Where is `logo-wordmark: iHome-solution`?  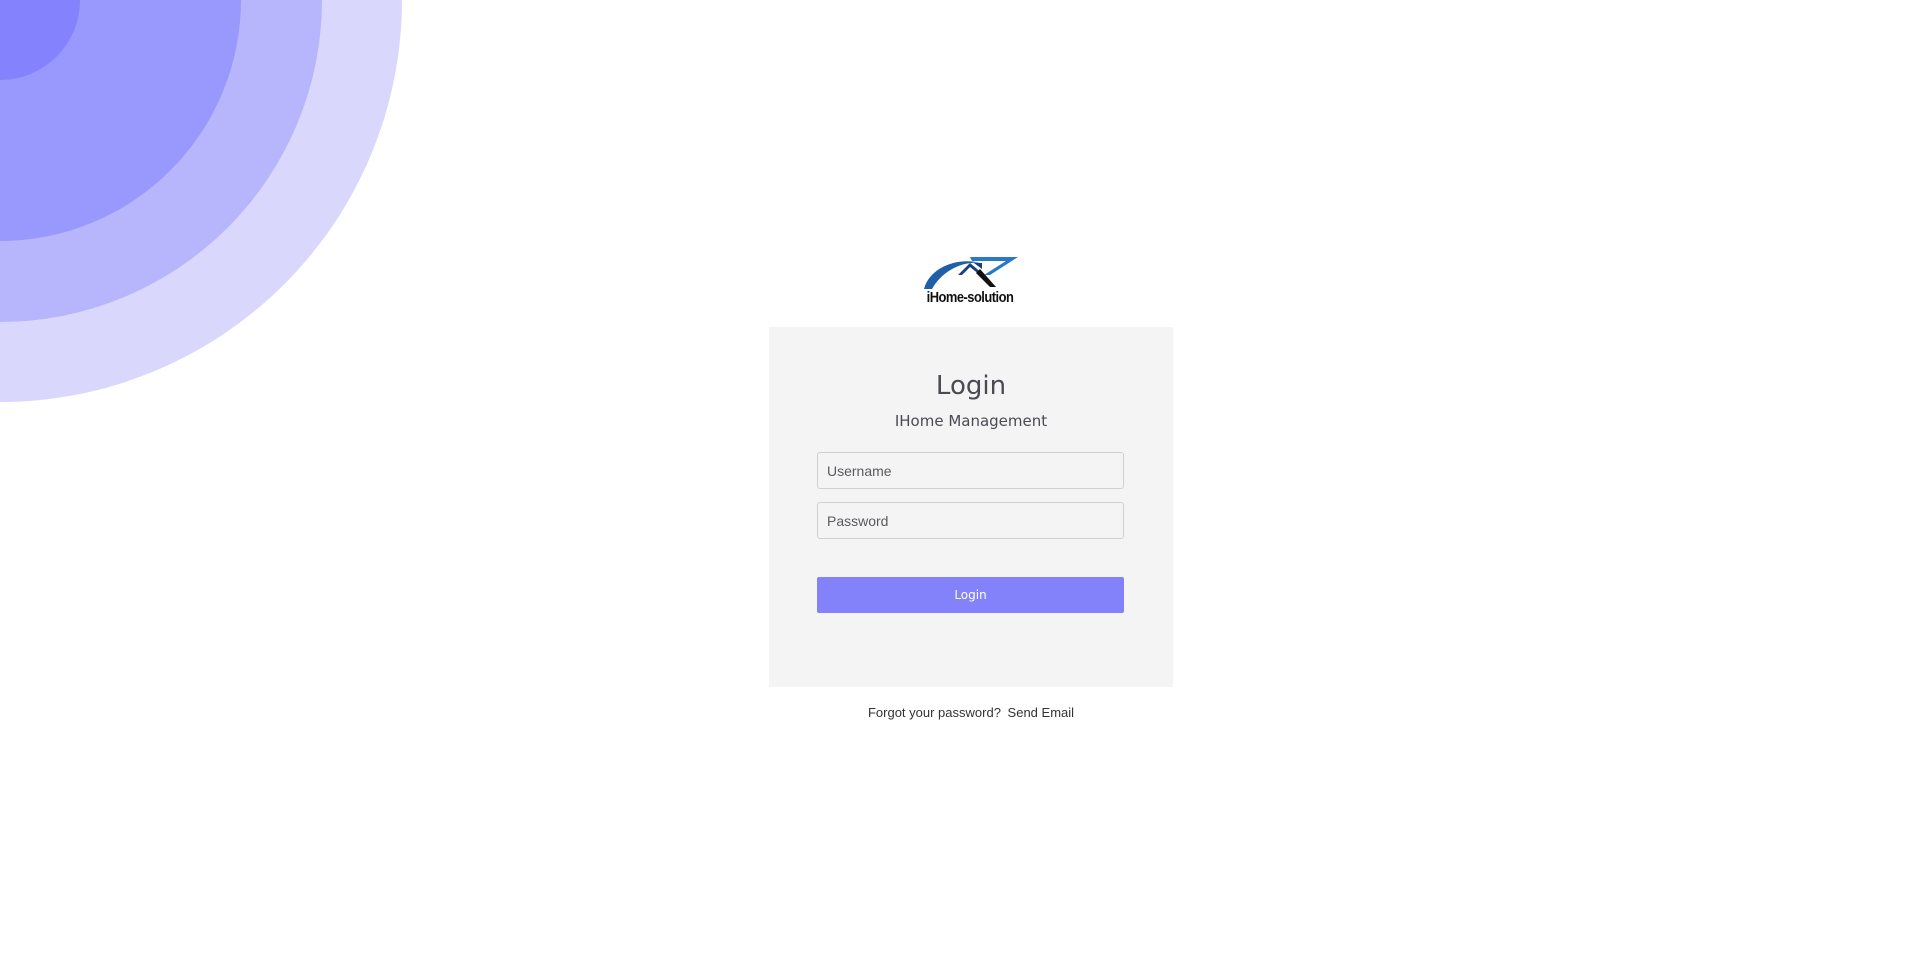
logo-wordmark: iHome-solution is located at coordinates (970, 297).